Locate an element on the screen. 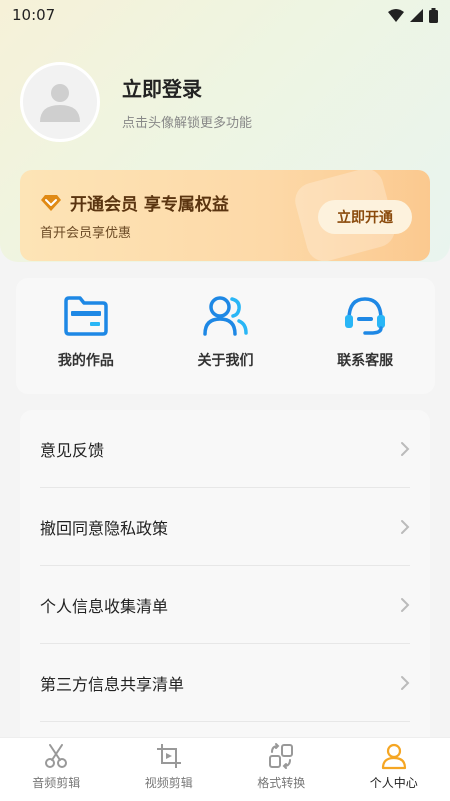  menu-label: 个人信息收集清单 is located at coordinates (104, 605).